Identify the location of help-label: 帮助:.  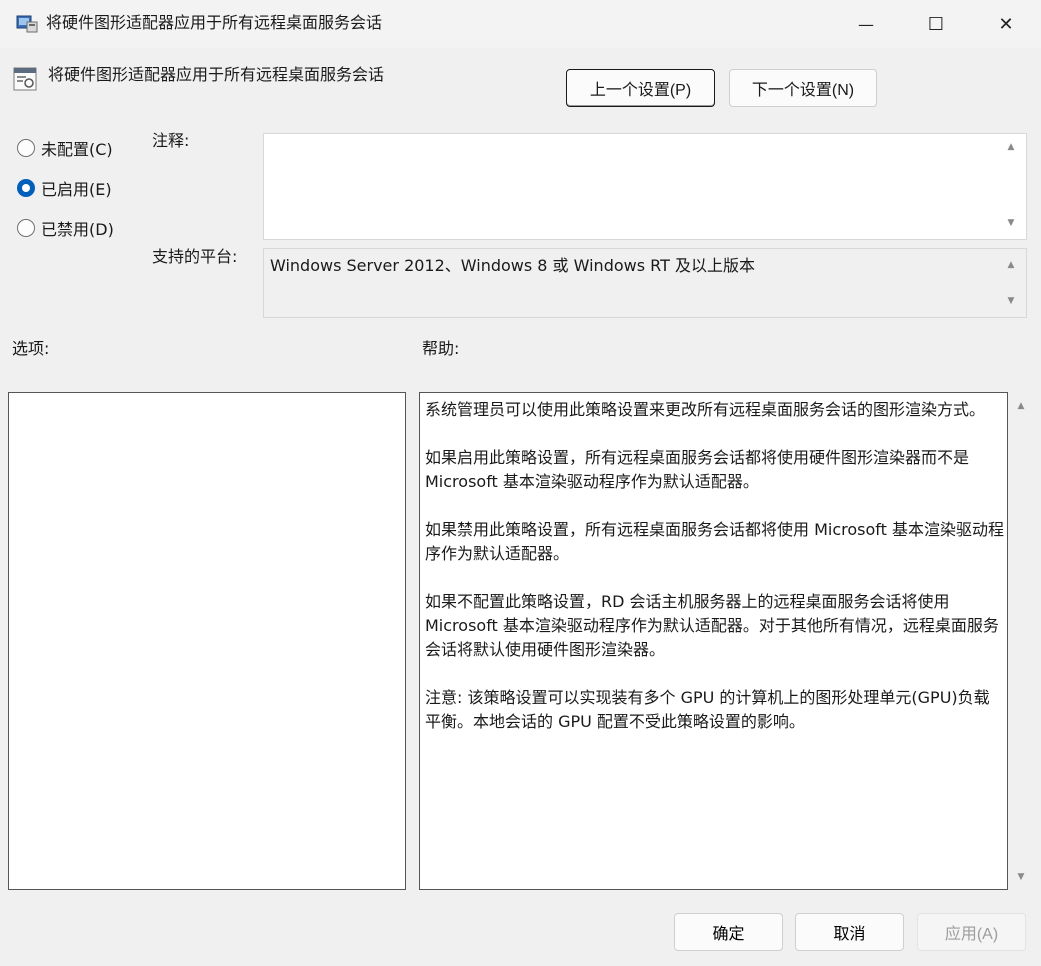
(441, 348).